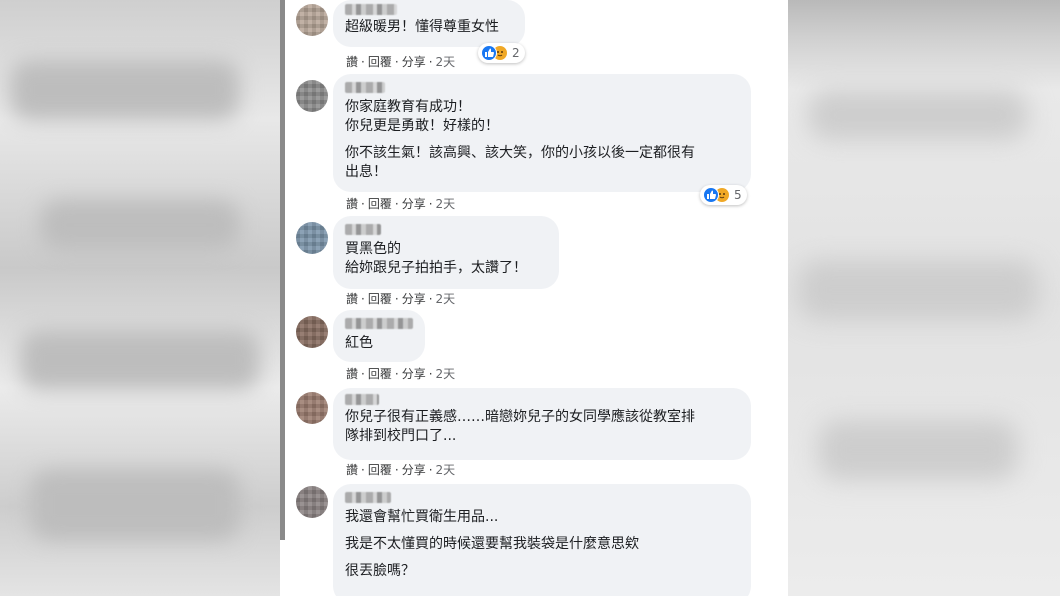 The width and height of the screenshot is (1060, 596). What do you see at coordinates (408, 107) in the screenshot?
I see `comment-text: 你家庭教育有成功！` at bounding box center [408, 107].